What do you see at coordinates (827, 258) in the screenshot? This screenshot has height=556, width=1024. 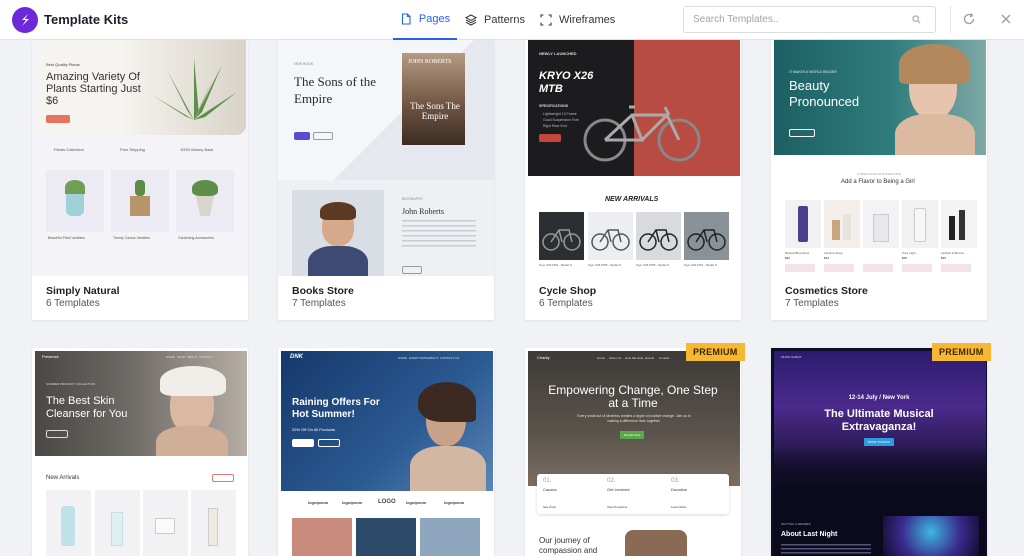 I see `product-price: $34` at bounding box center [827, 258].